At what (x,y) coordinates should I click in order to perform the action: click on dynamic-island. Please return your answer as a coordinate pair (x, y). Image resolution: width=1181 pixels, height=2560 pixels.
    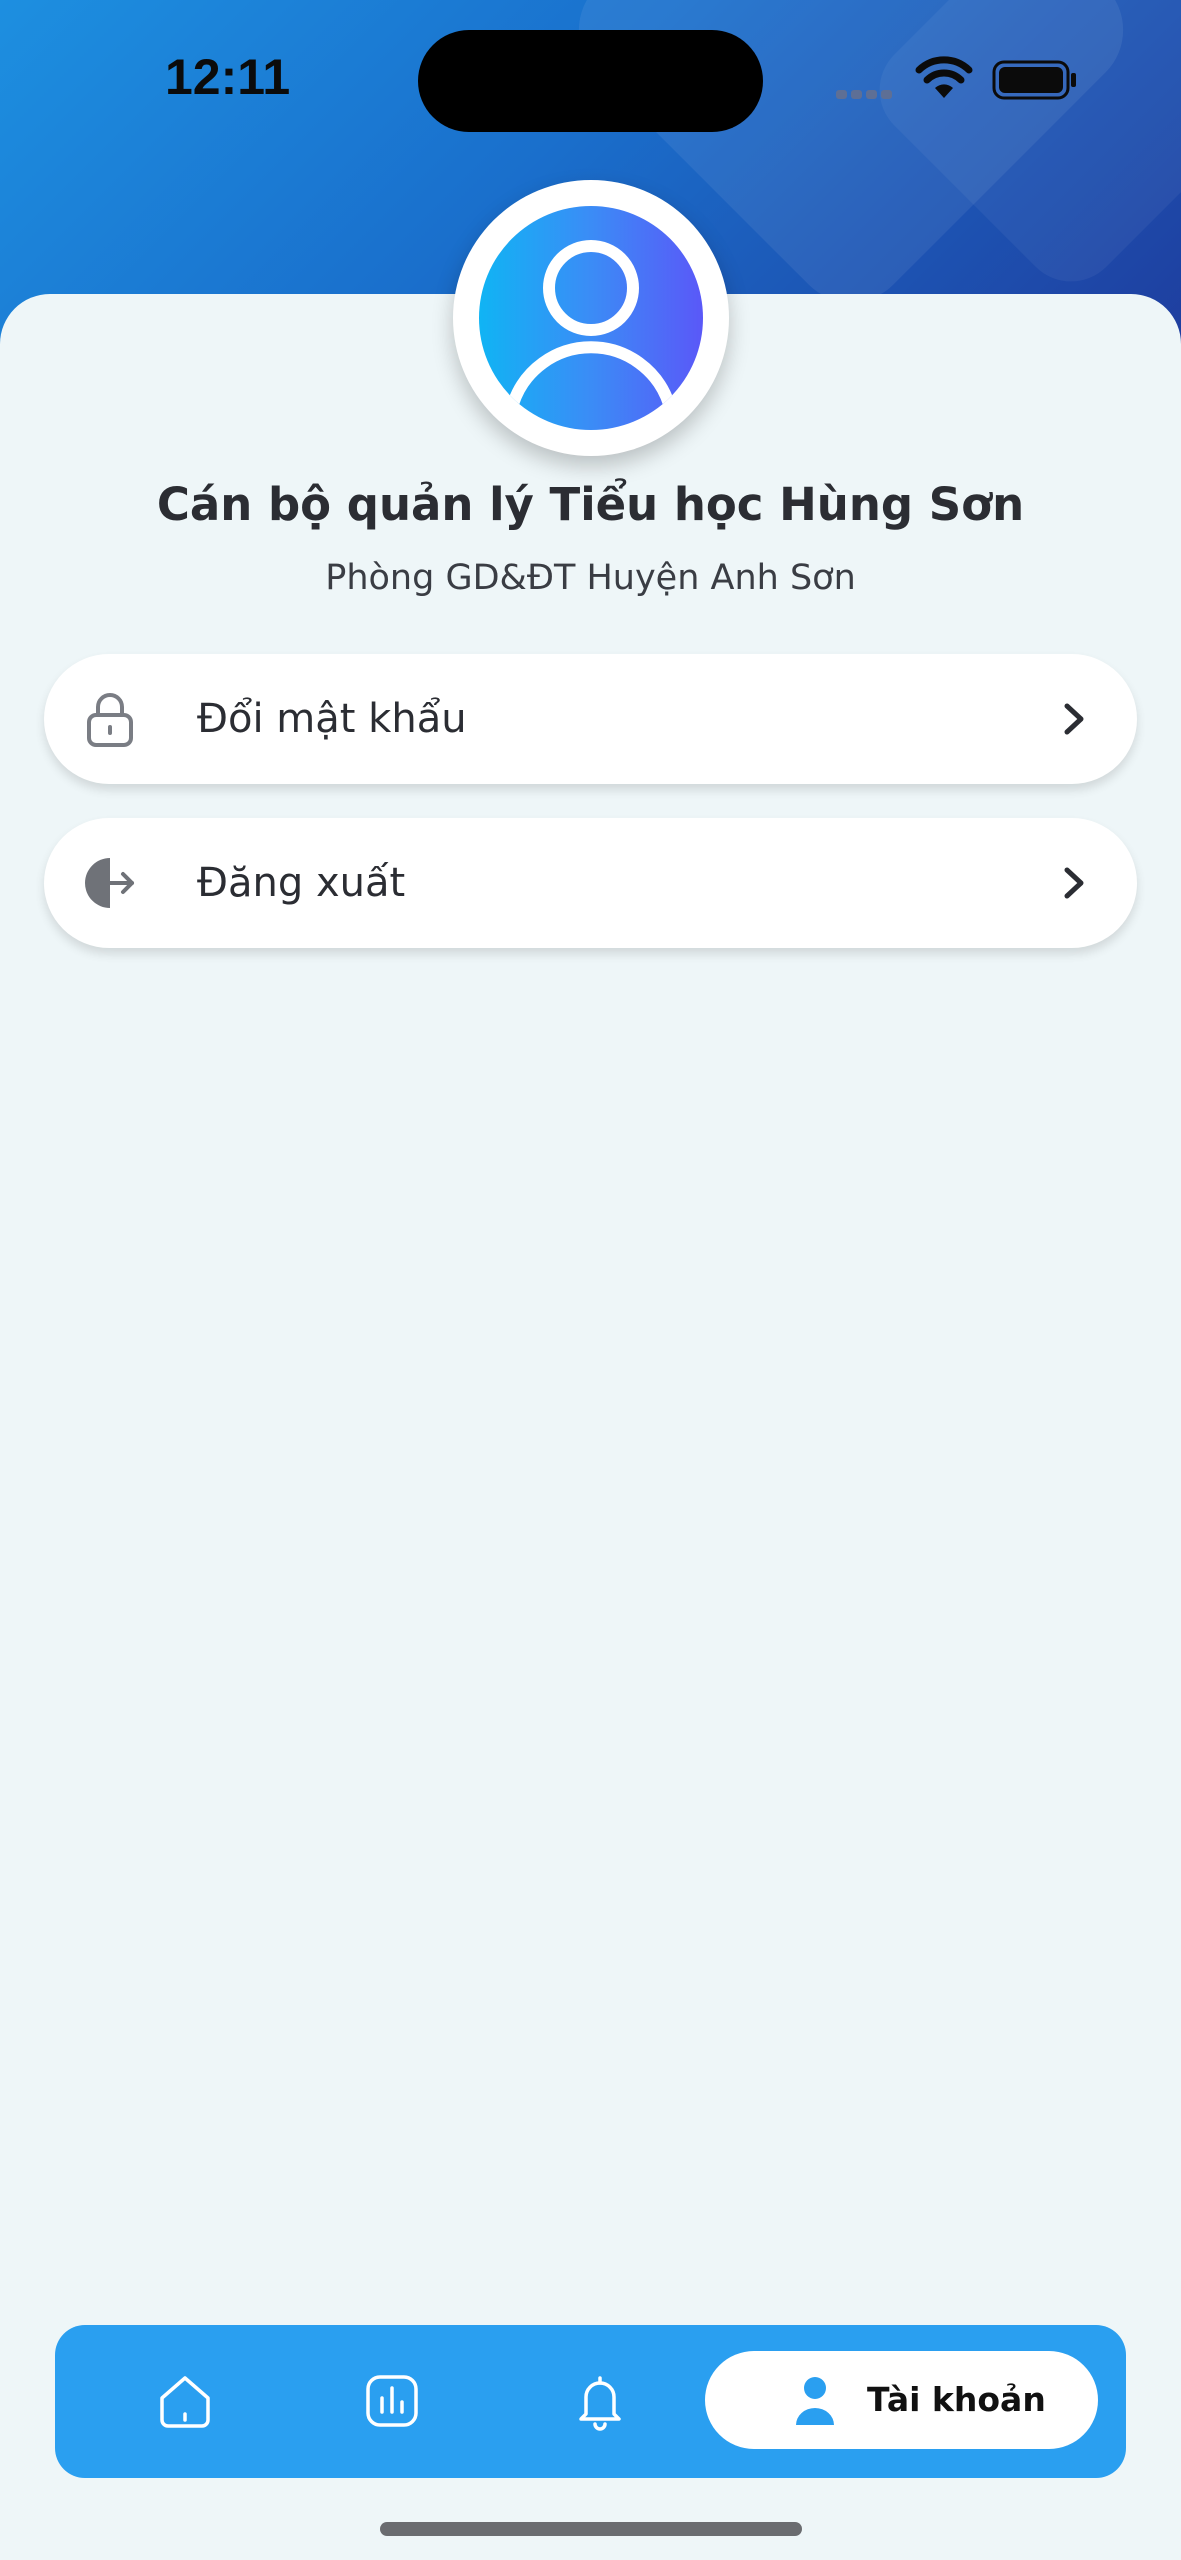
    Looking at the image, I should click on (590, 81).